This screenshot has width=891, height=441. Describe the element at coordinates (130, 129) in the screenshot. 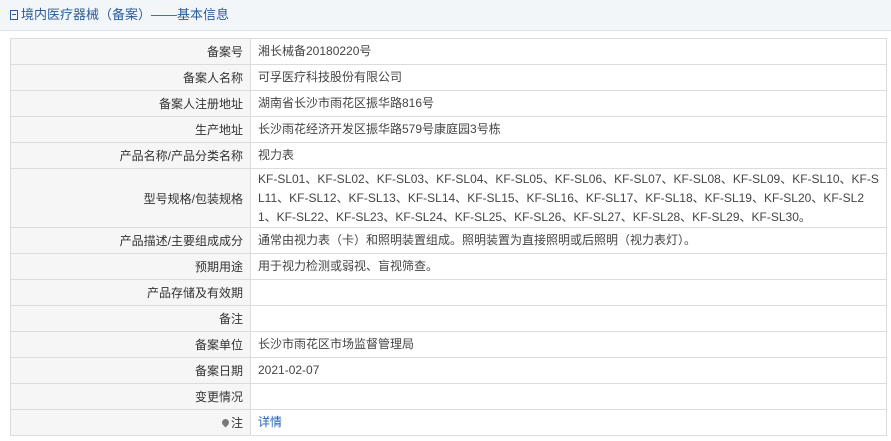

I see `field-label: 生产地址` at that location.